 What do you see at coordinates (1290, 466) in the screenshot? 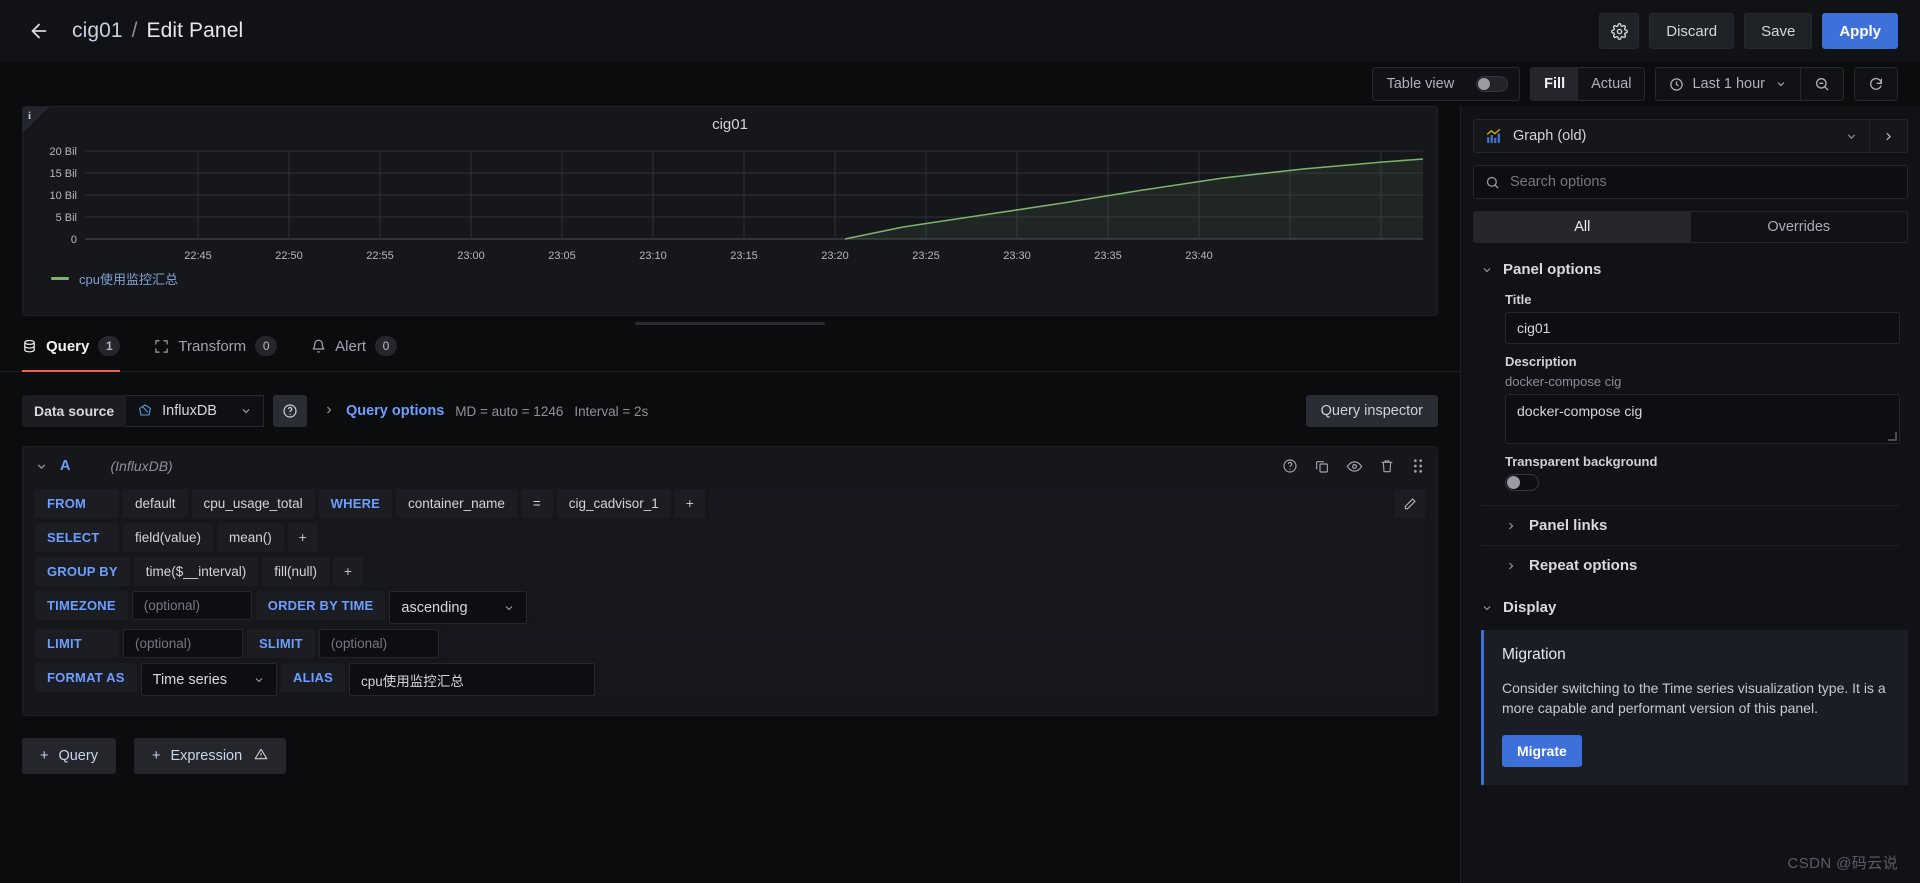
I see `query-help-icon` at bounding box center [1290, 466].